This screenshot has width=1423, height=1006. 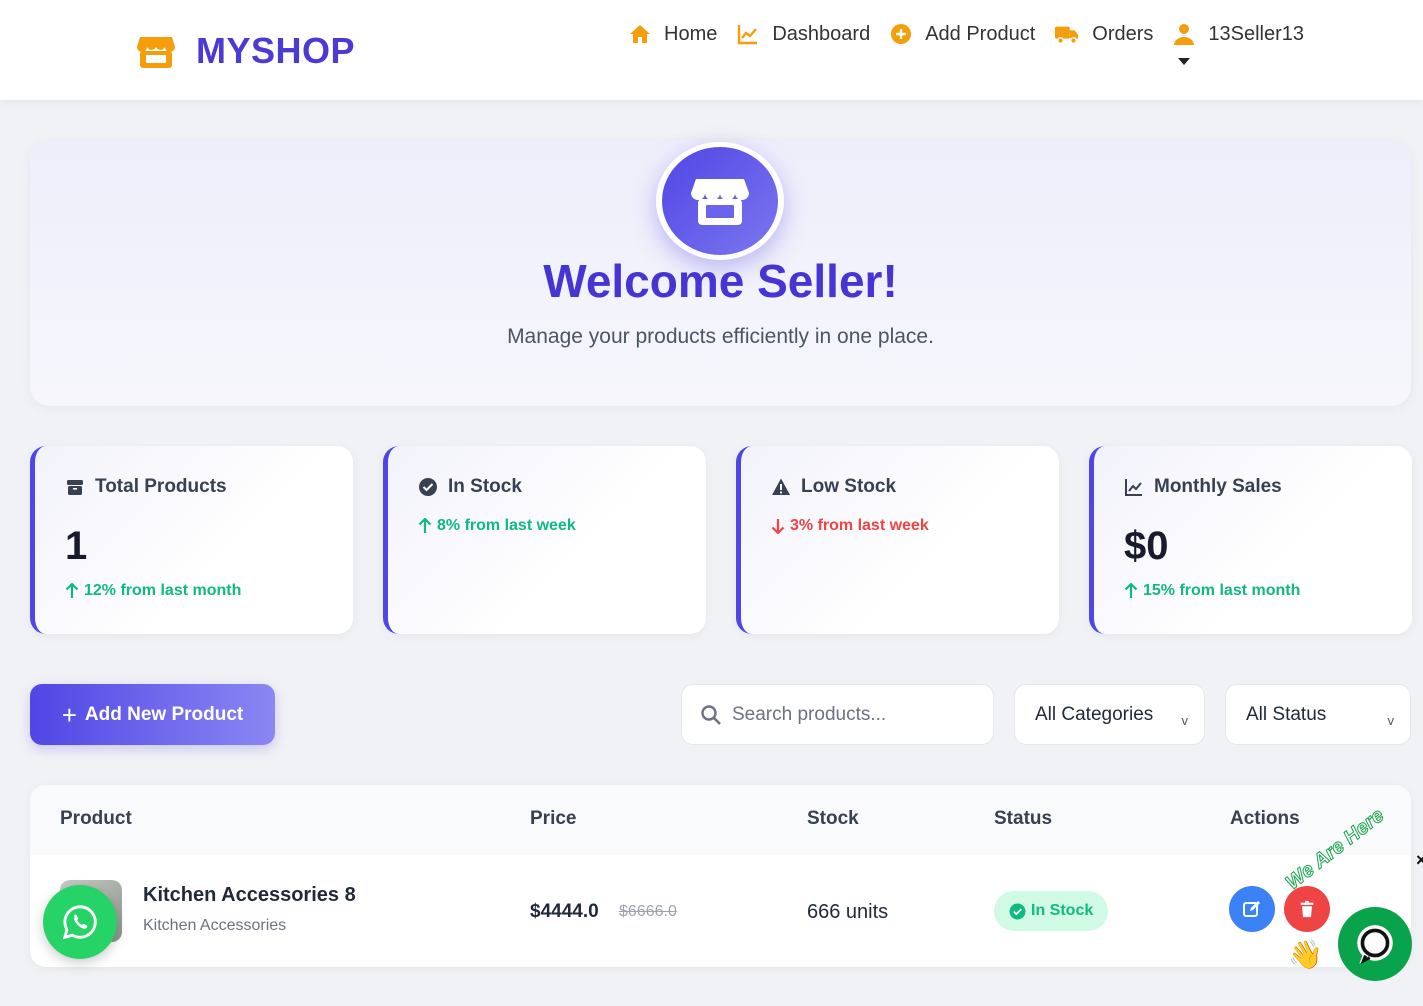 I want to click on status-select-value: All Status, so click(x=1286, y=714).